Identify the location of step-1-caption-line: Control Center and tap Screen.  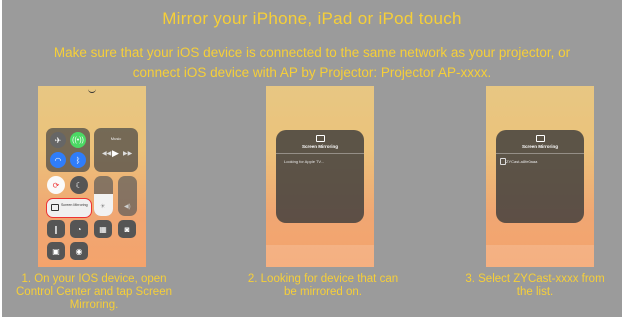
(94, 292).